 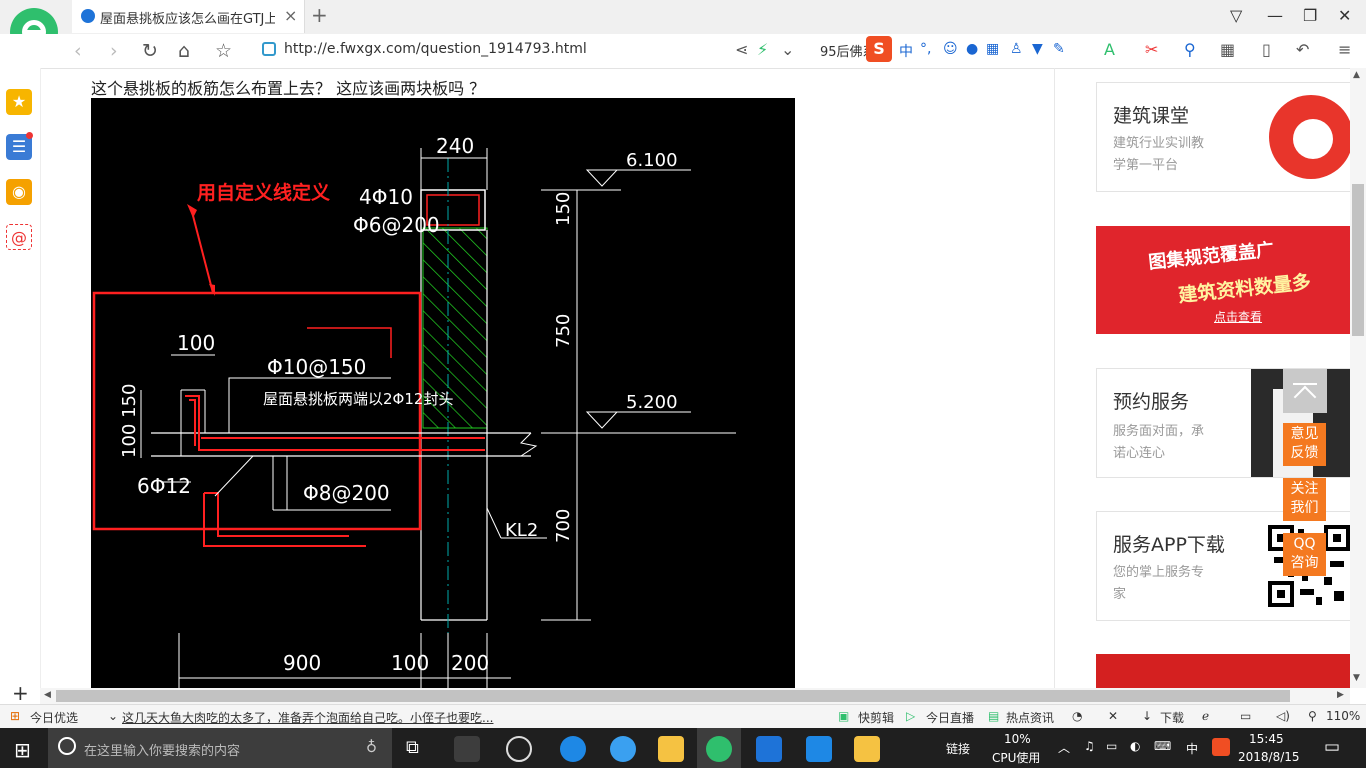 What do you see at coordinates (290, 15) in the screenshot?
I see `tab-close-icon: ×` at bounding box center [290, 15].